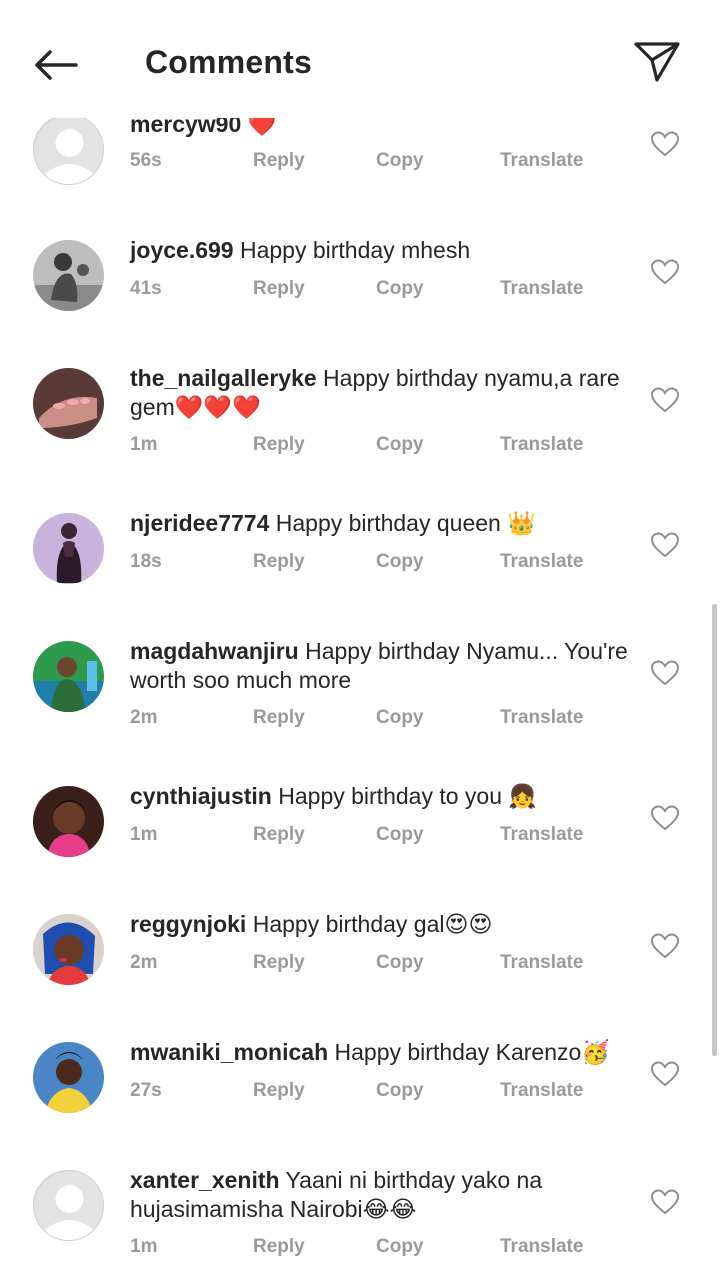 The height and width of the screenshot is (1269, 720). I want to click on comment-time: 41s, so click(146, 288).